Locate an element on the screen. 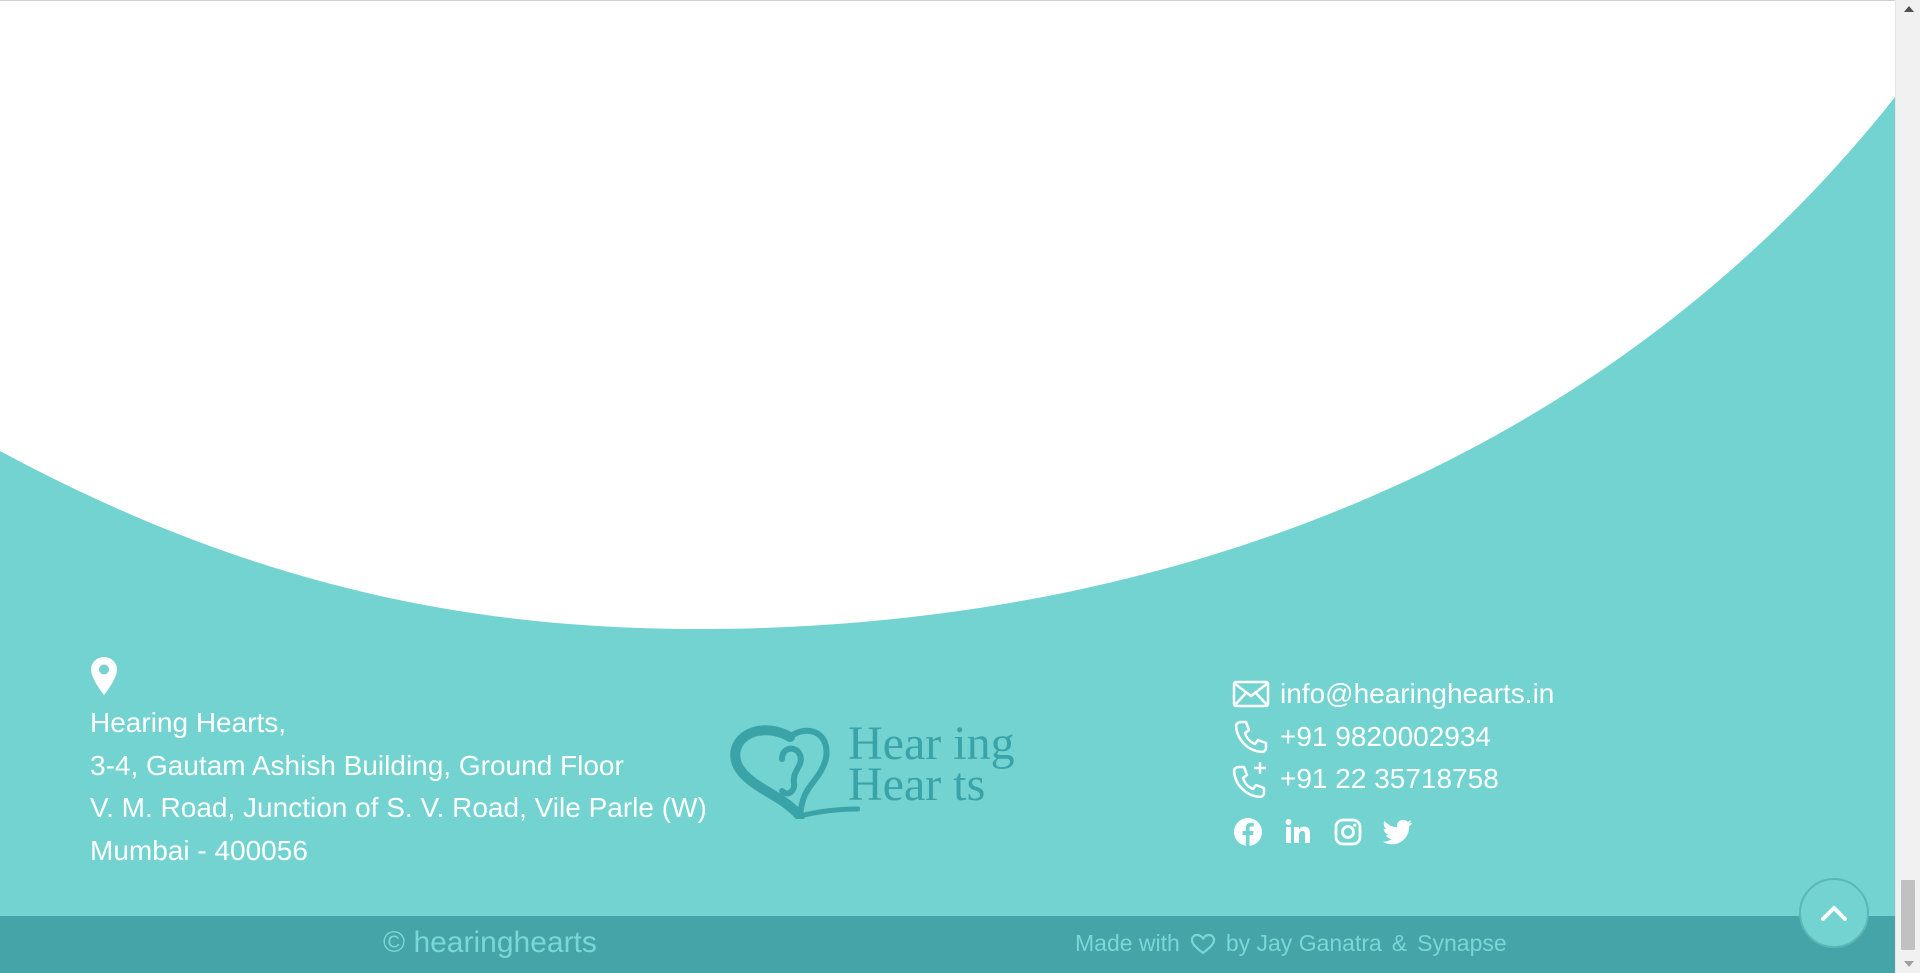  credits: Made with by Jay Ganatra & Synapse is located at coordinates (1291, 943).